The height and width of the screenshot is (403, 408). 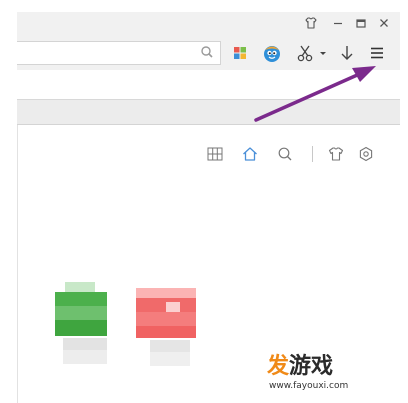 I want to click on watermark-brand-accent: 发, so click(x=278, y=366).